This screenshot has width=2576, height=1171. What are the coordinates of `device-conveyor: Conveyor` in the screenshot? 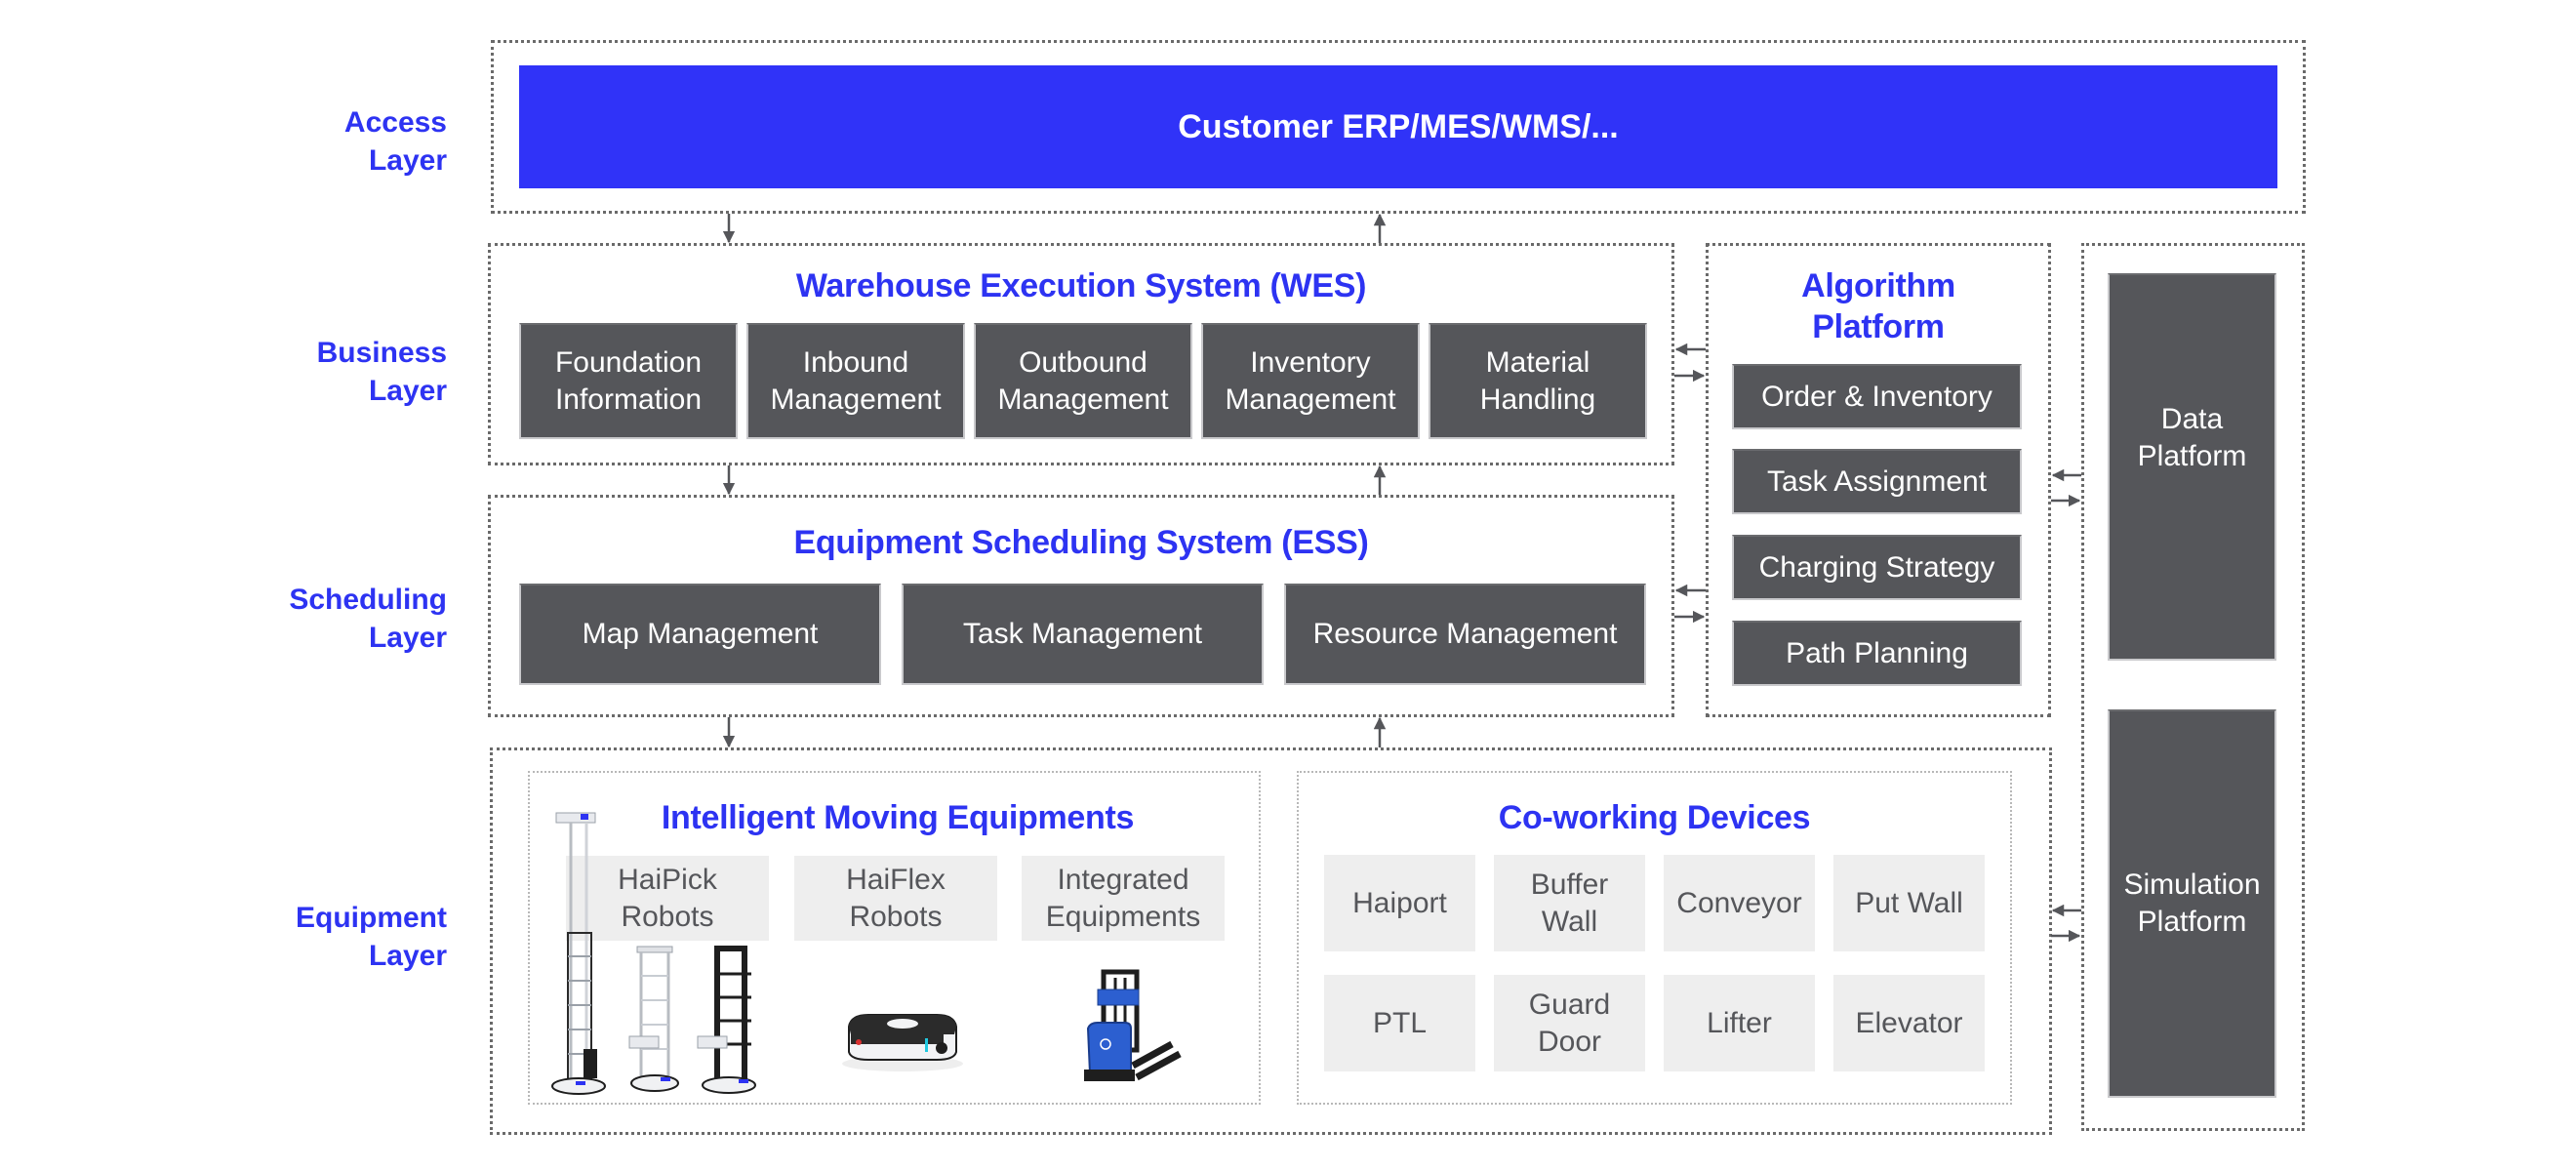 It's located at (1739, 903).